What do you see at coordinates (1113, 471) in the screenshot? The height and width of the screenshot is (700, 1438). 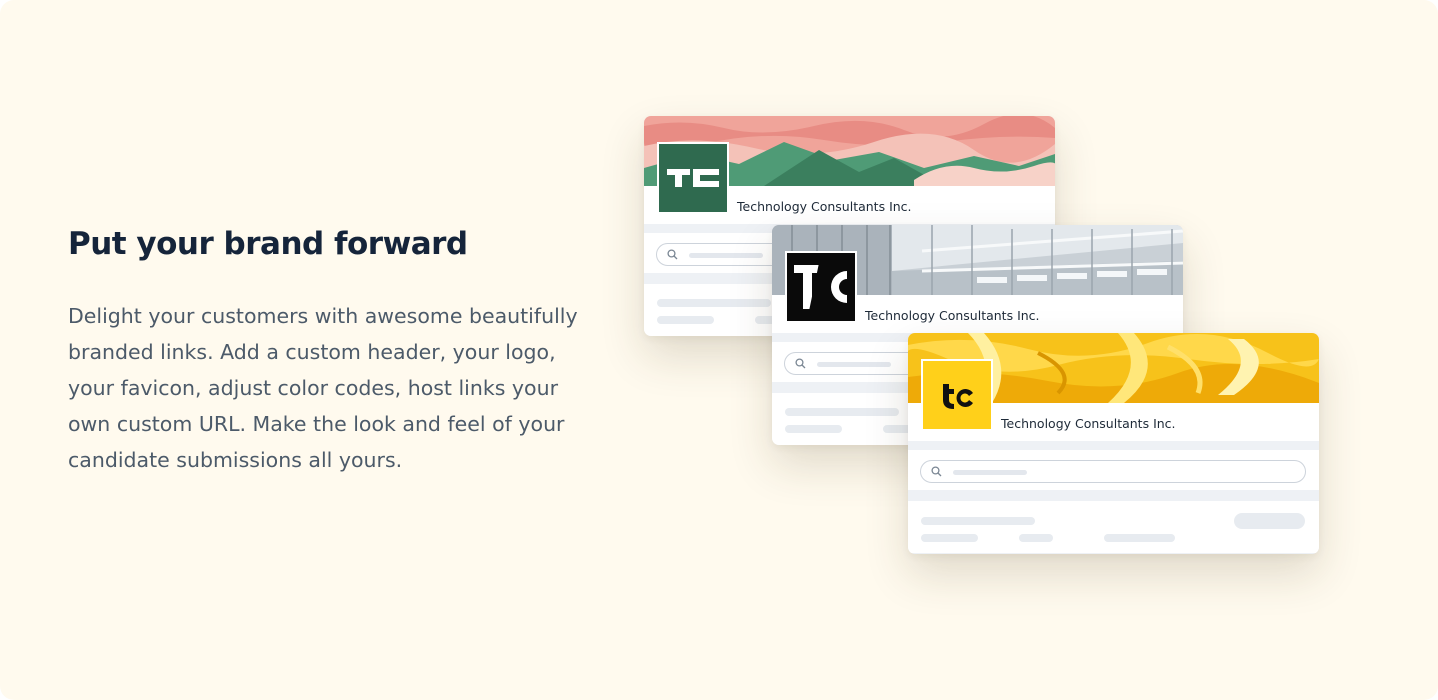 I see `search-input` at bounding box center [1113, 471].